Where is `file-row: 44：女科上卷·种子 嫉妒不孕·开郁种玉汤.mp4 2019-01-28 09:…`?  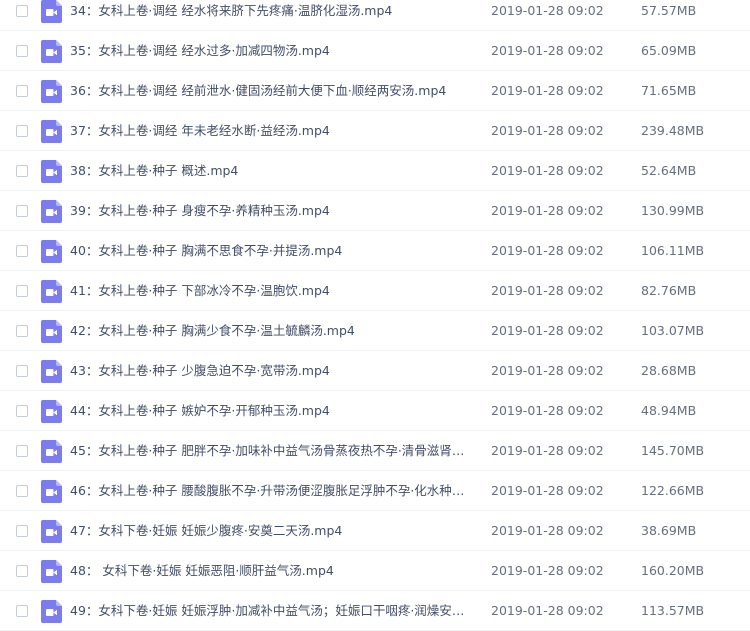
file-row: 44：女科上卷·种子 嫉妒不孕·开郁种玉汤.mp4 2019-01-28 09:… is located at coordinates (375, 411).